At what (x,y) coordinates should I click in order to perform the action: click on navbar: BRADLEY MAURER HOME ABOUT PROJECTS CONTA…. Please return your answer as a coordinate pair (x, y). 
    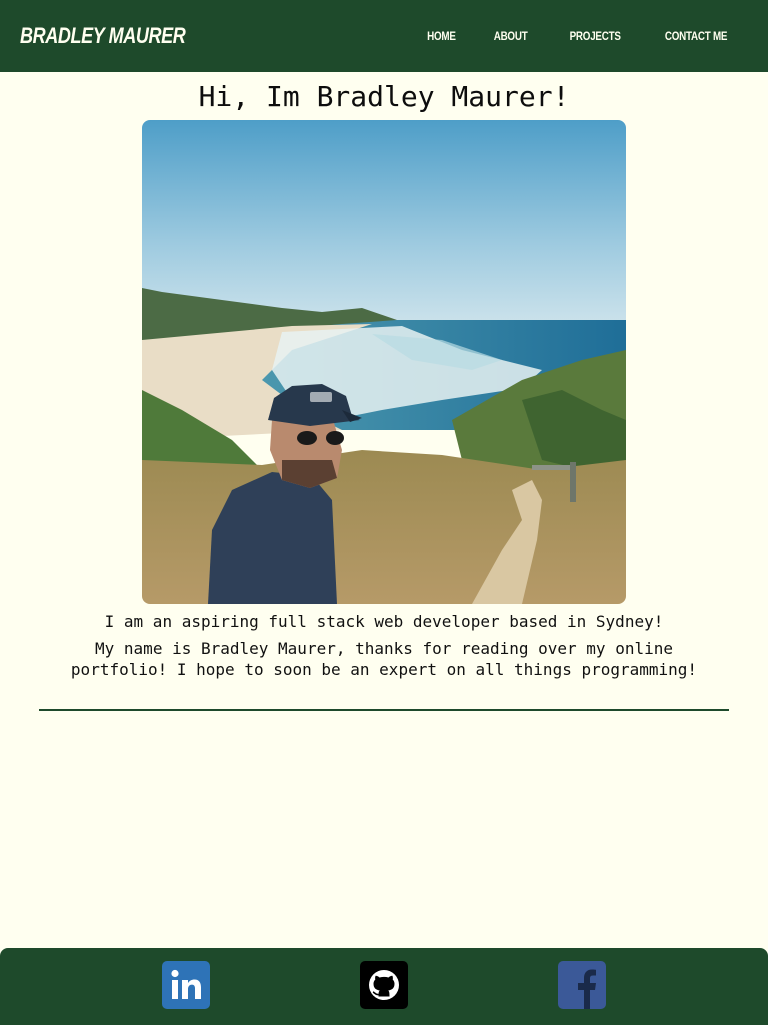
    Looking at the image, I should click on (384, 36).